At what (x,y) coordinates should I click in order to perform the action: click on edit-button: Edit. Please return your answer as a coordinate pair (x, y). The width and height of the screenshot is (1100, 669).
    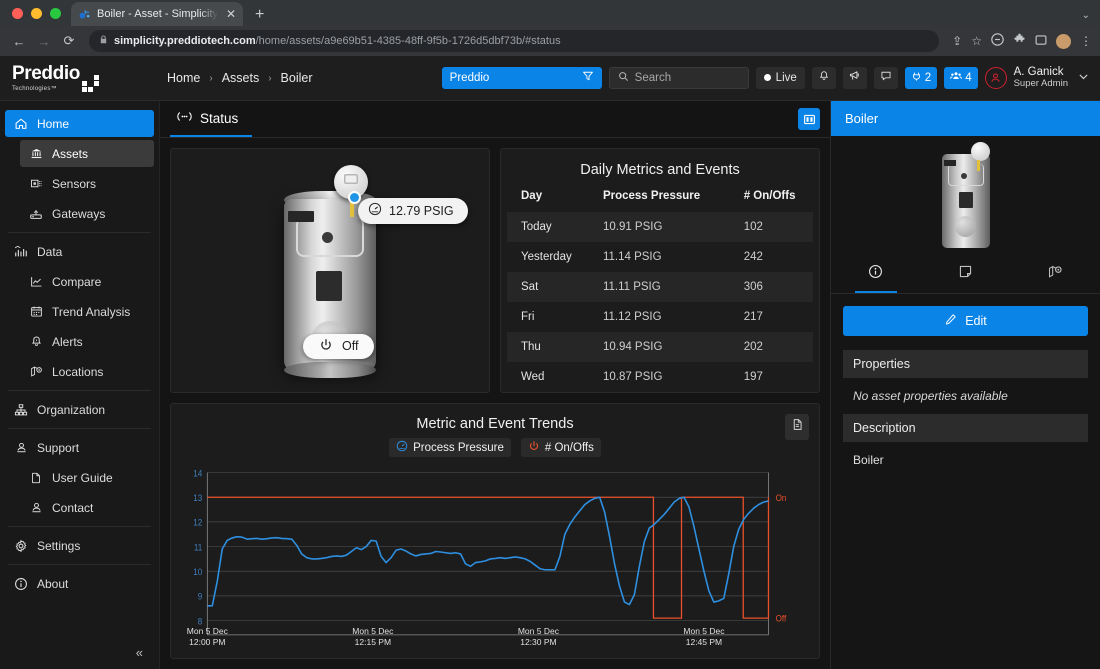
    Looking at the image, I should click on (965, 321).